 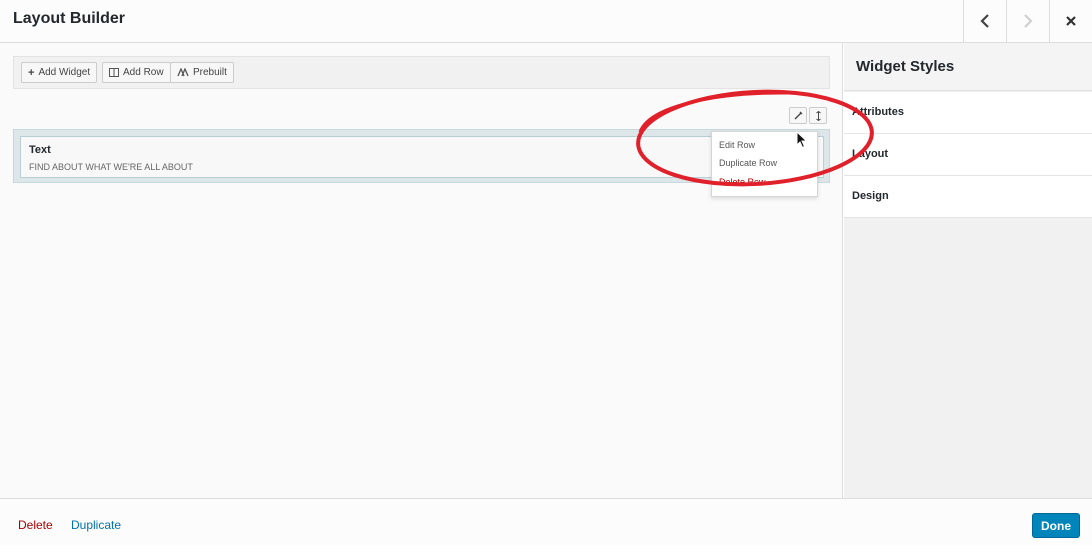 What do you see at coordinates (96, 525) in the screenshot?
I see `duplicate-link: Duplicate` at bounding box center [96, 525].